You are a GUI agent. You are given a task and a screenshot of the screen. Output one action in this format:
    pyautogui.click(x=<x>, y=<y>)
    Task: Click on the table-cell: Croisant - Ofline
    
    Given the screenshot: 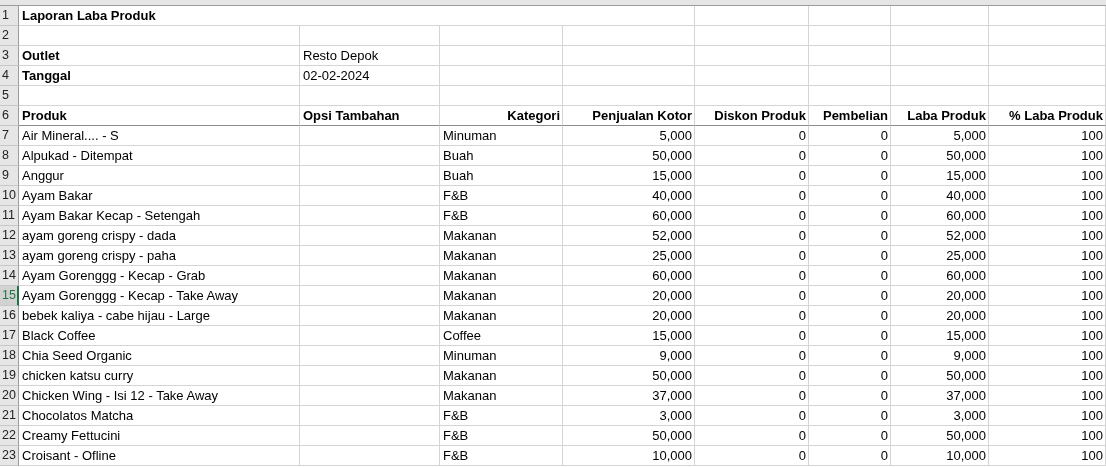 What is the action you would take?
    pyautogui.click(x=159, y=456)
    